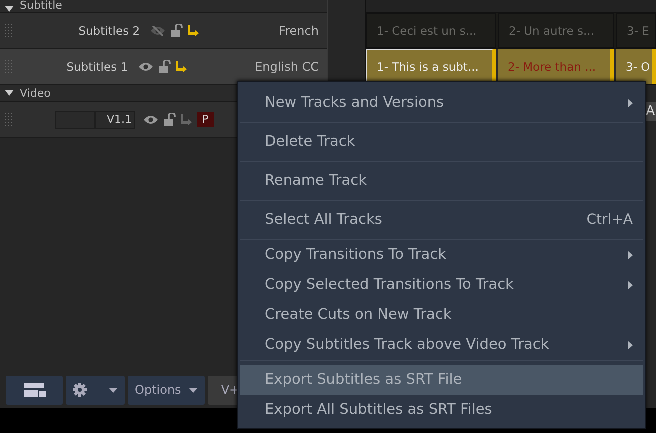 The height and width of the screenshot is (433, 656). What do you see at coordinates (441, 315) in the screenshot?
I see `menu-item: Create Cuts on New Track` at bounding box center [441, 315].